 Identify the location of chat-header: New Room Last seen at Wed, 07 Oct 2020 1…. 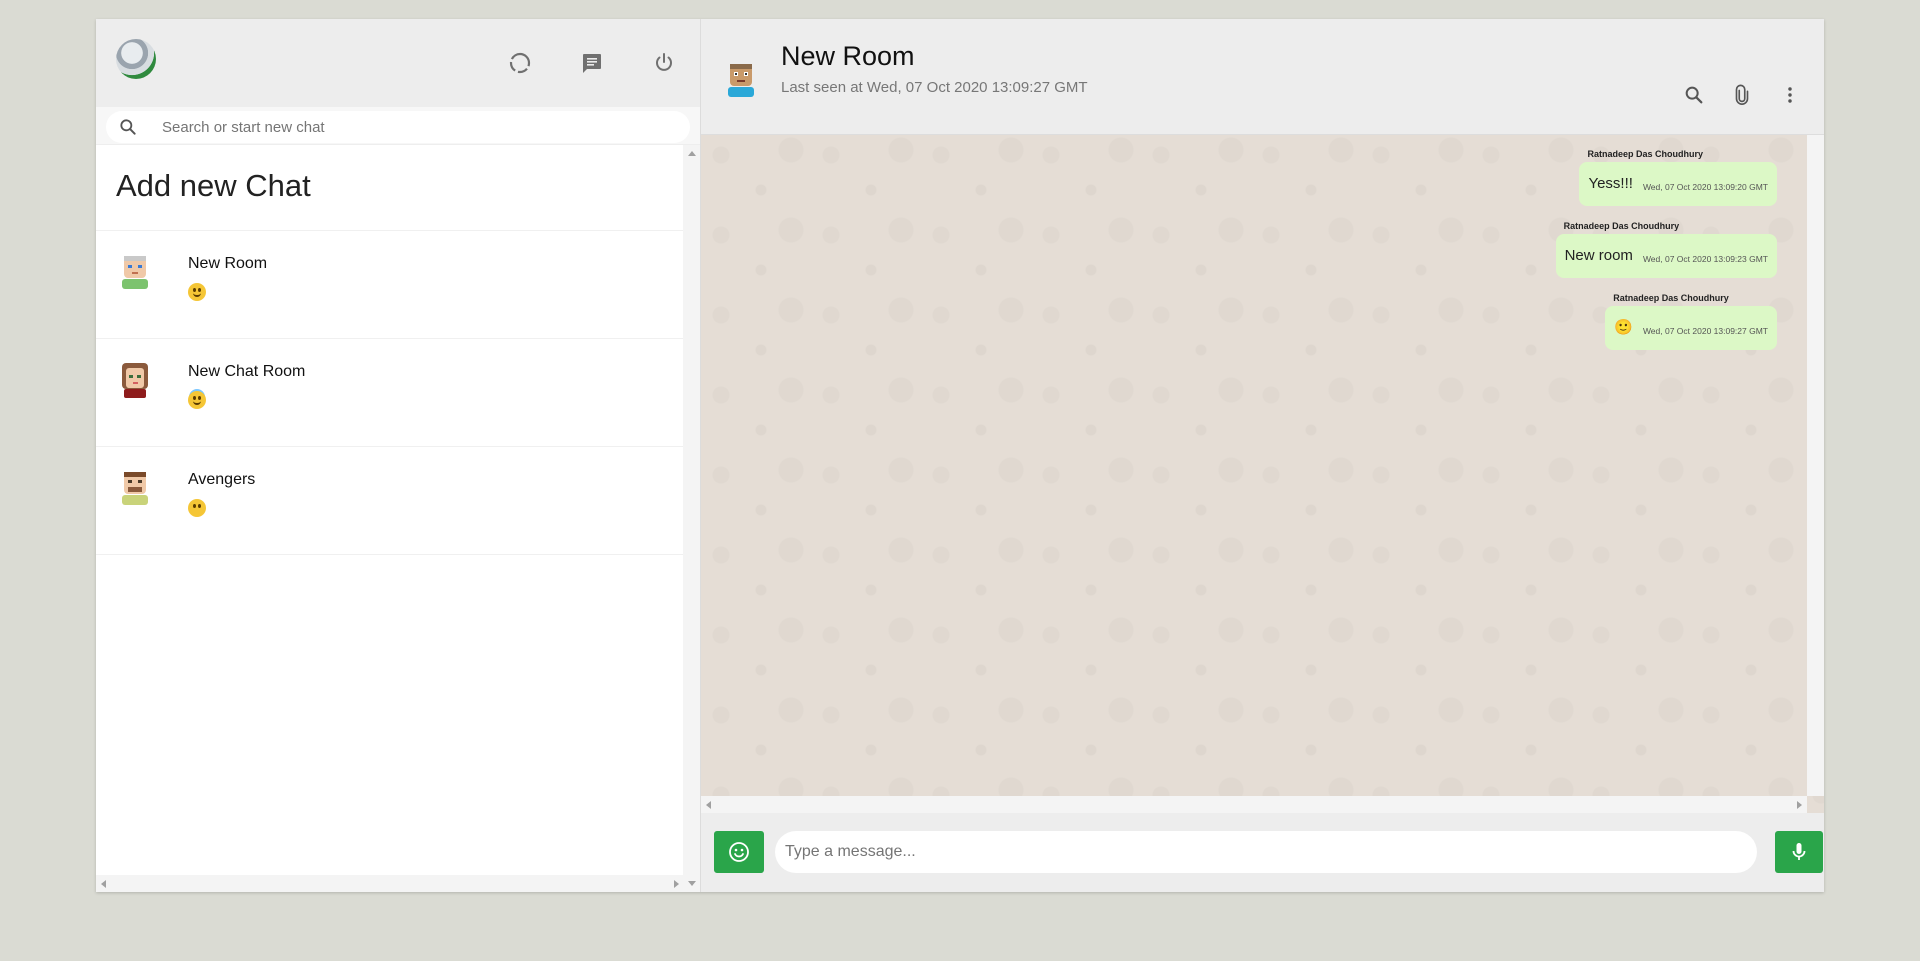
(1262, 77).